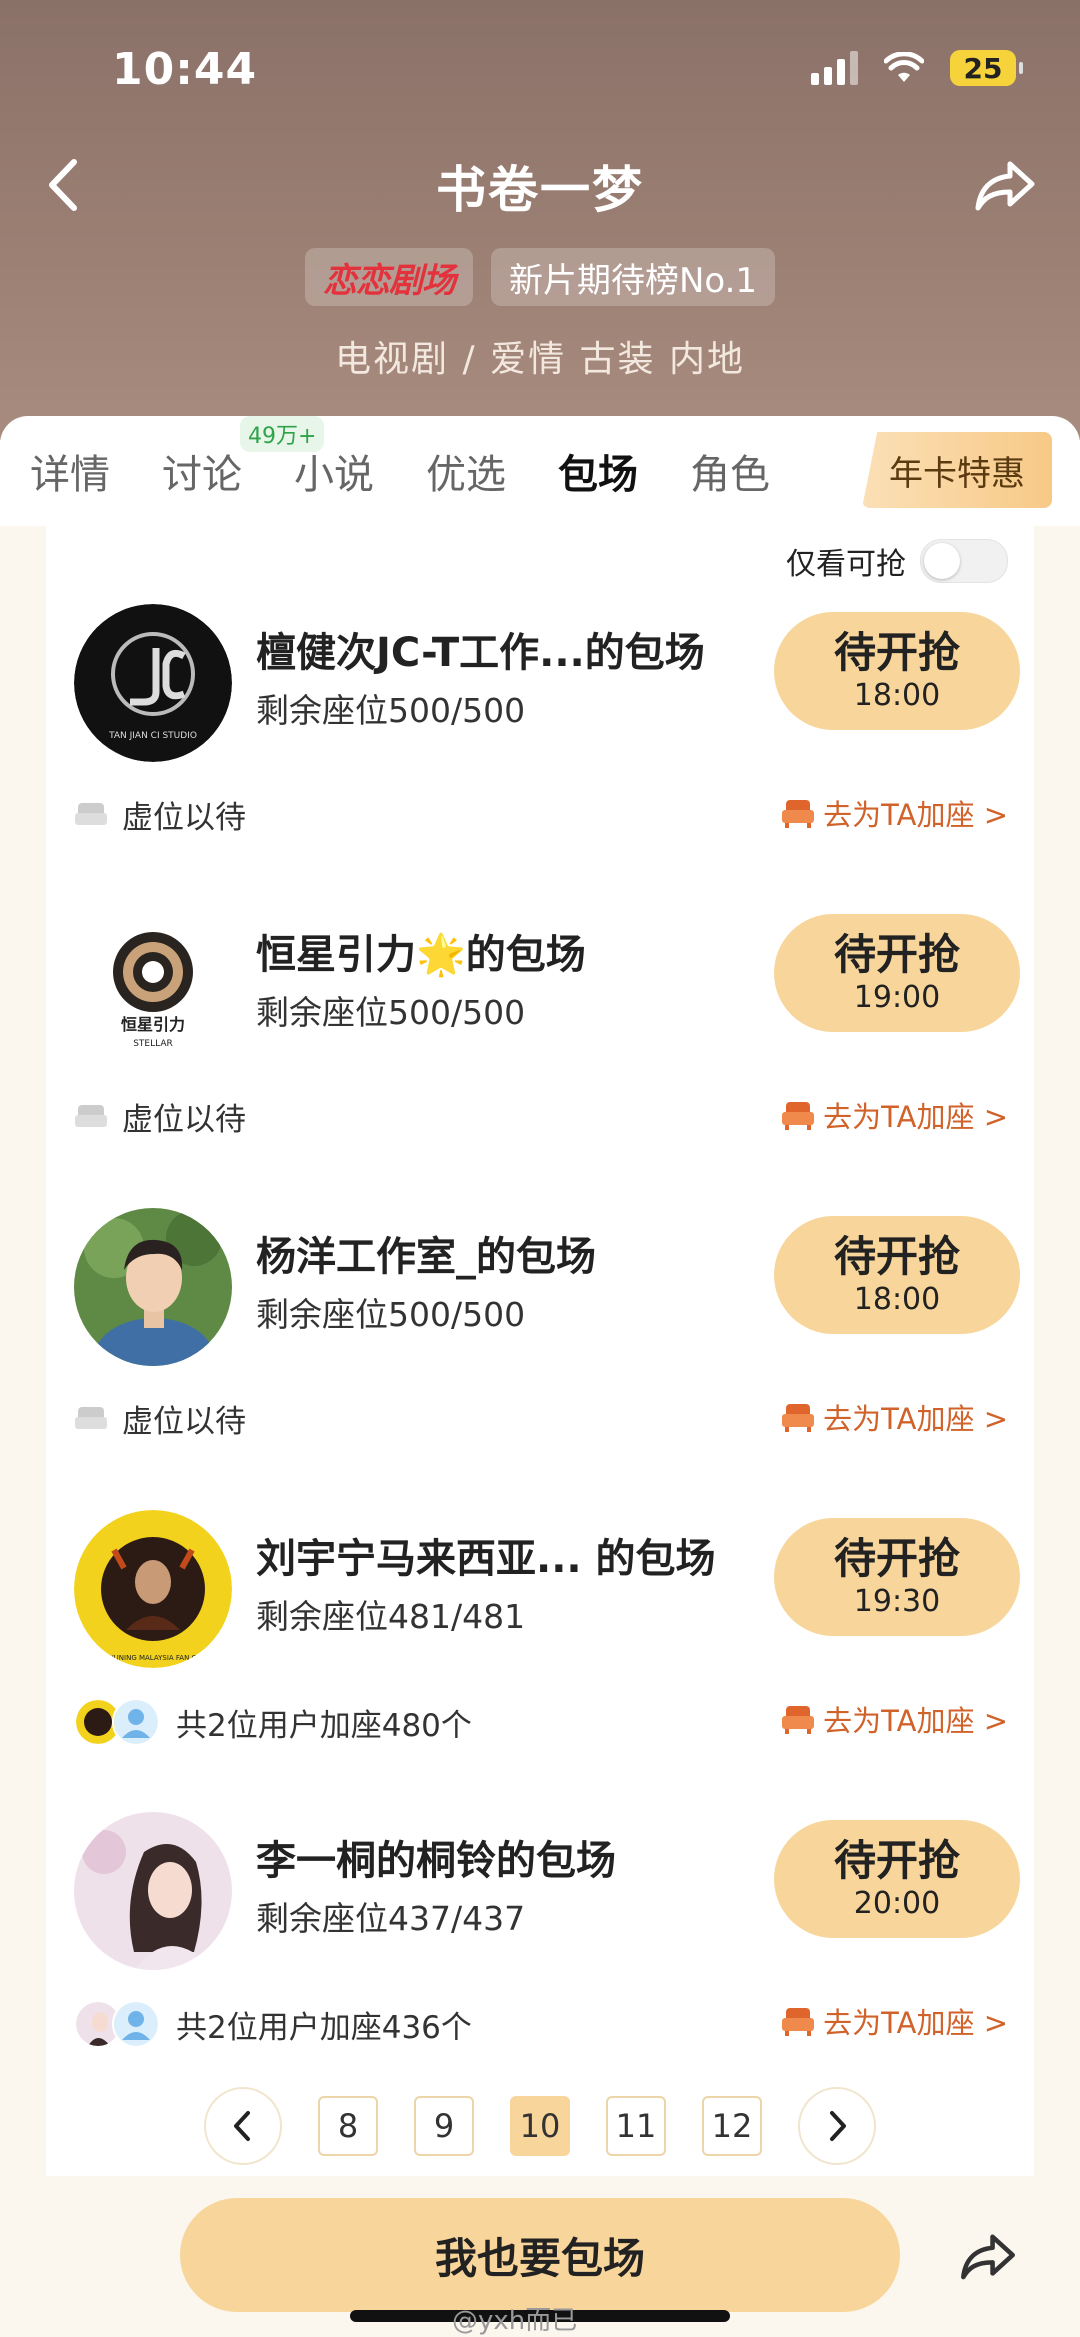 This screenshot has width=1080, height=2337. I want to click on seat-status-text: 共2位用户加座480个, so click(324, 1725).